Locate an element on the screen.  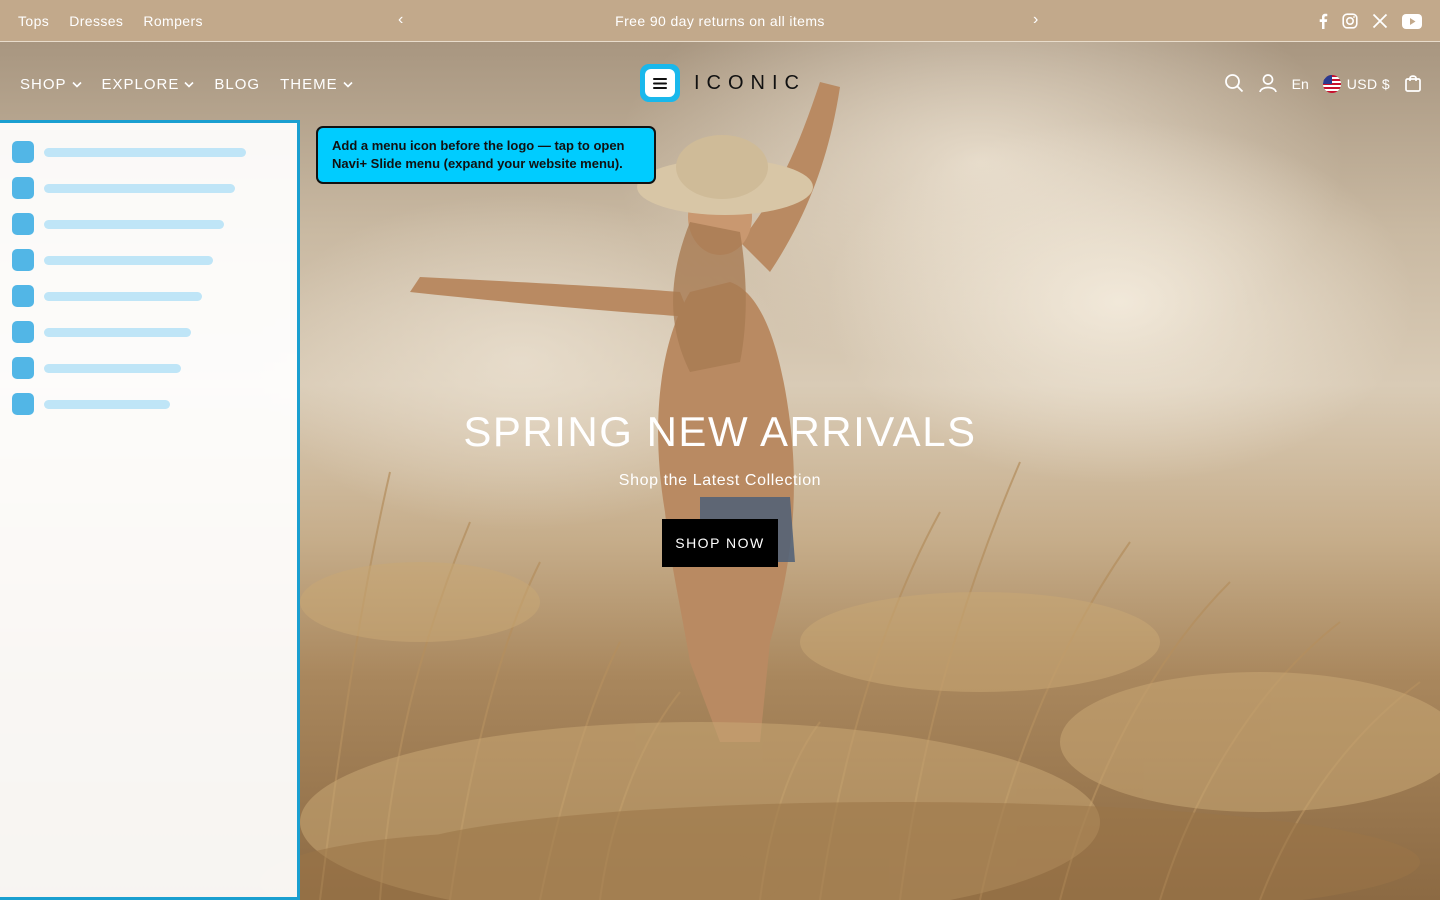
nav-label: EXPLORE is located at coordinates (140, 84).